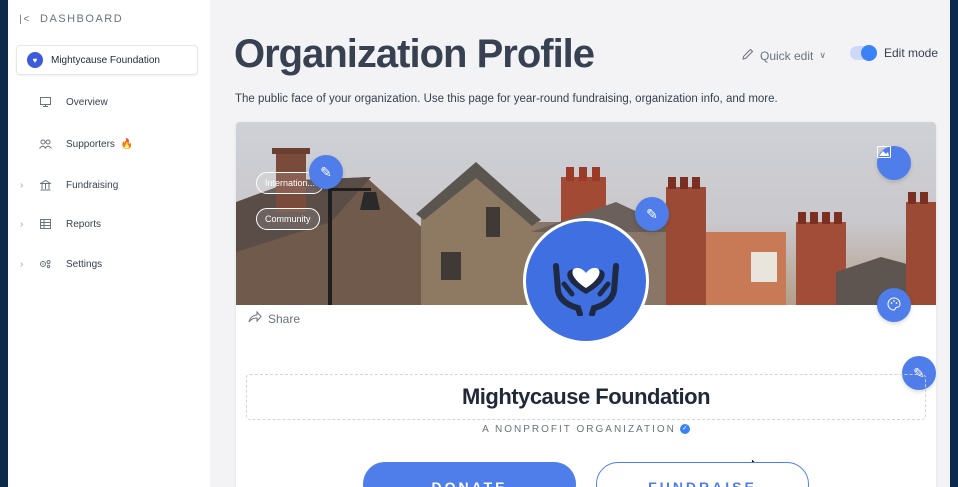 This screenshot has height=487, width=958. Describe the element at coordinates (84, 224) in the screenshot. I see `sidebar-item-label: Reports` at that location.